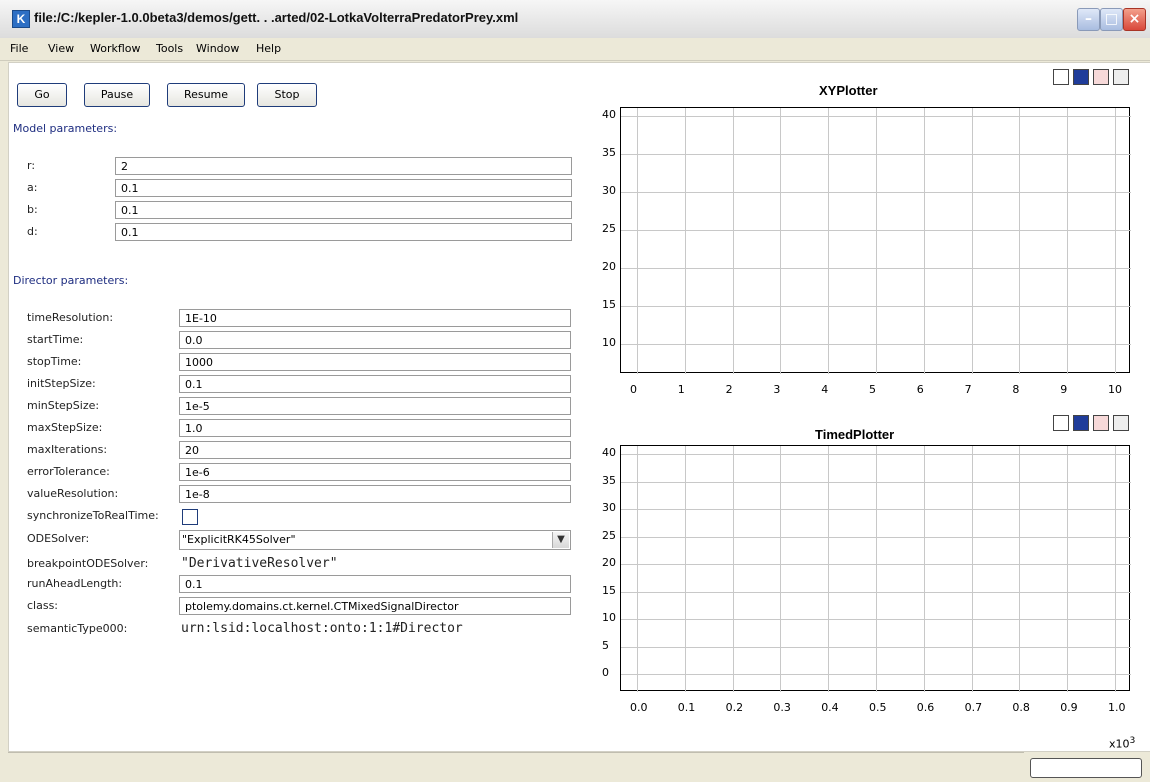 The height and width of the screenshot is (782, 1150). I want to click on kepler-app-icon: K, so click(21, 19).